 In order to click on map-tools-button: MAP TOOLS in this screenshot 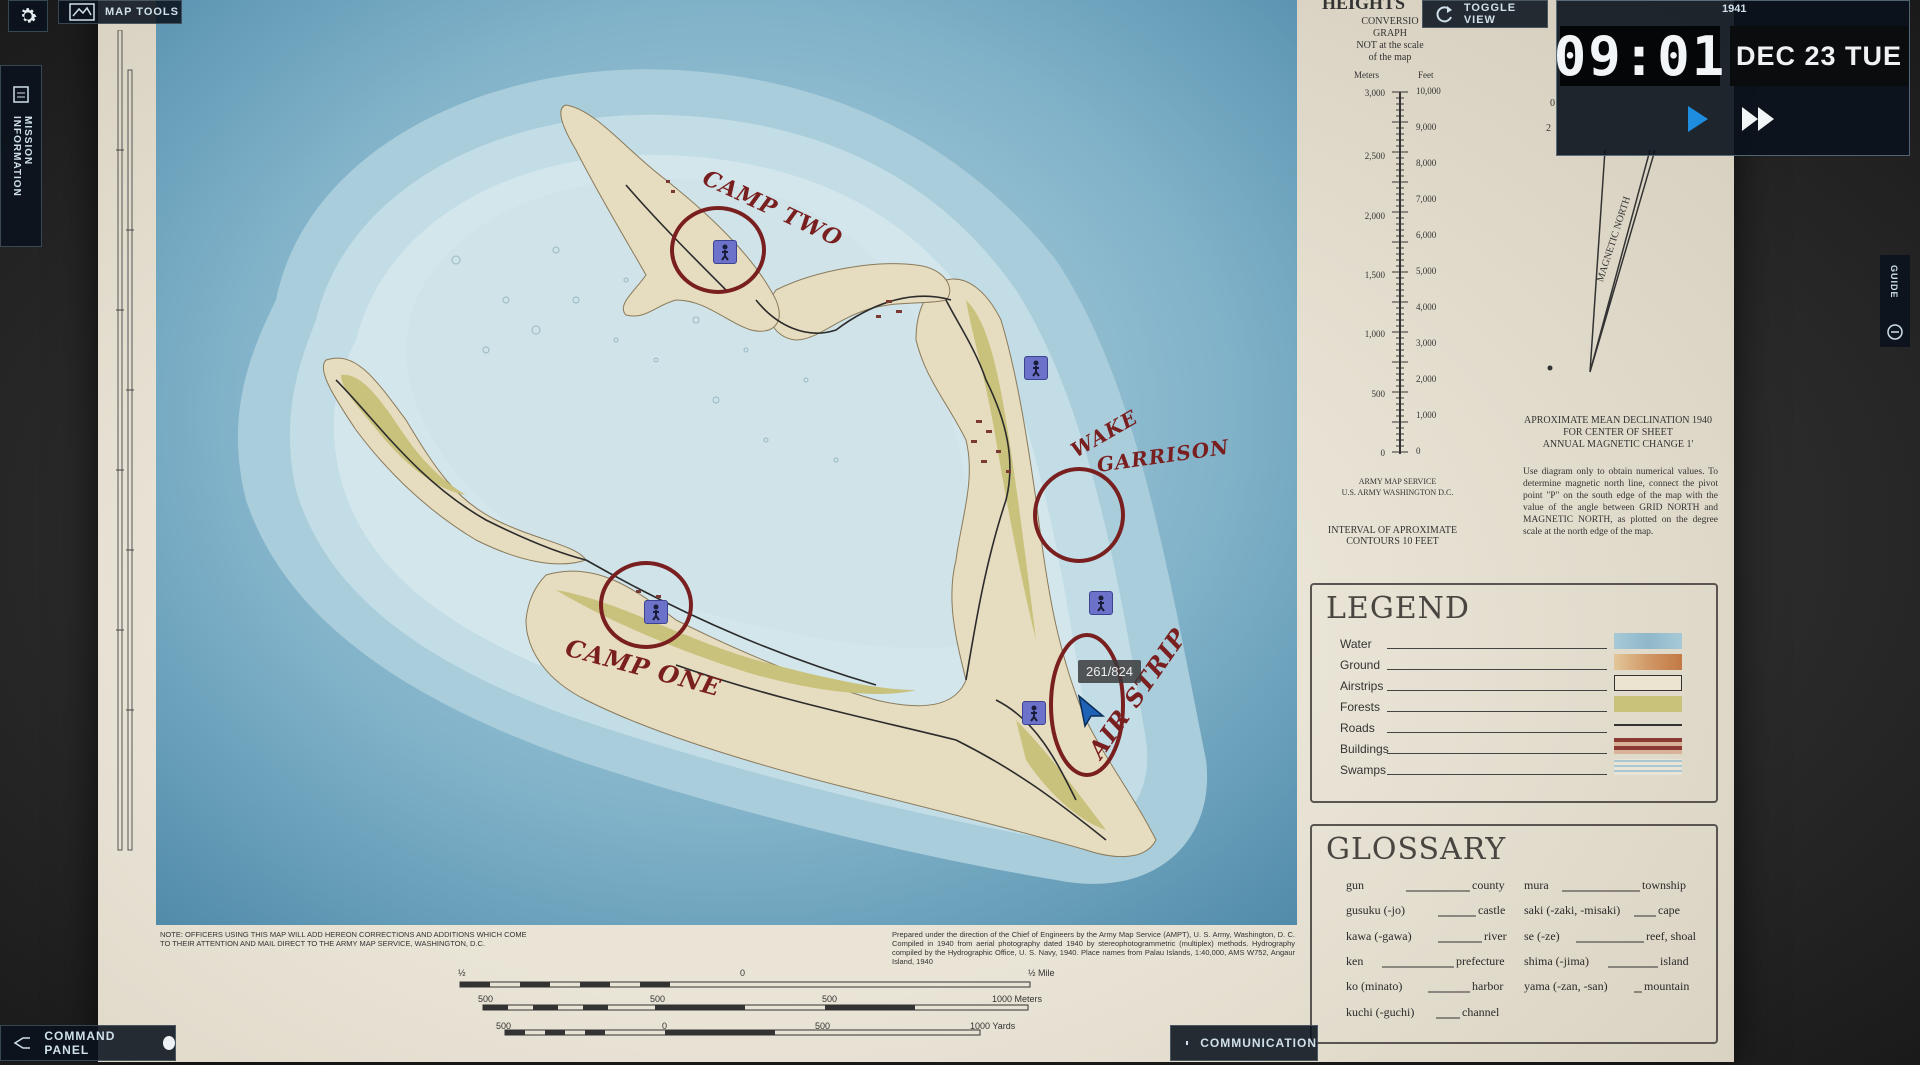, I will do `click(120, 12)`.